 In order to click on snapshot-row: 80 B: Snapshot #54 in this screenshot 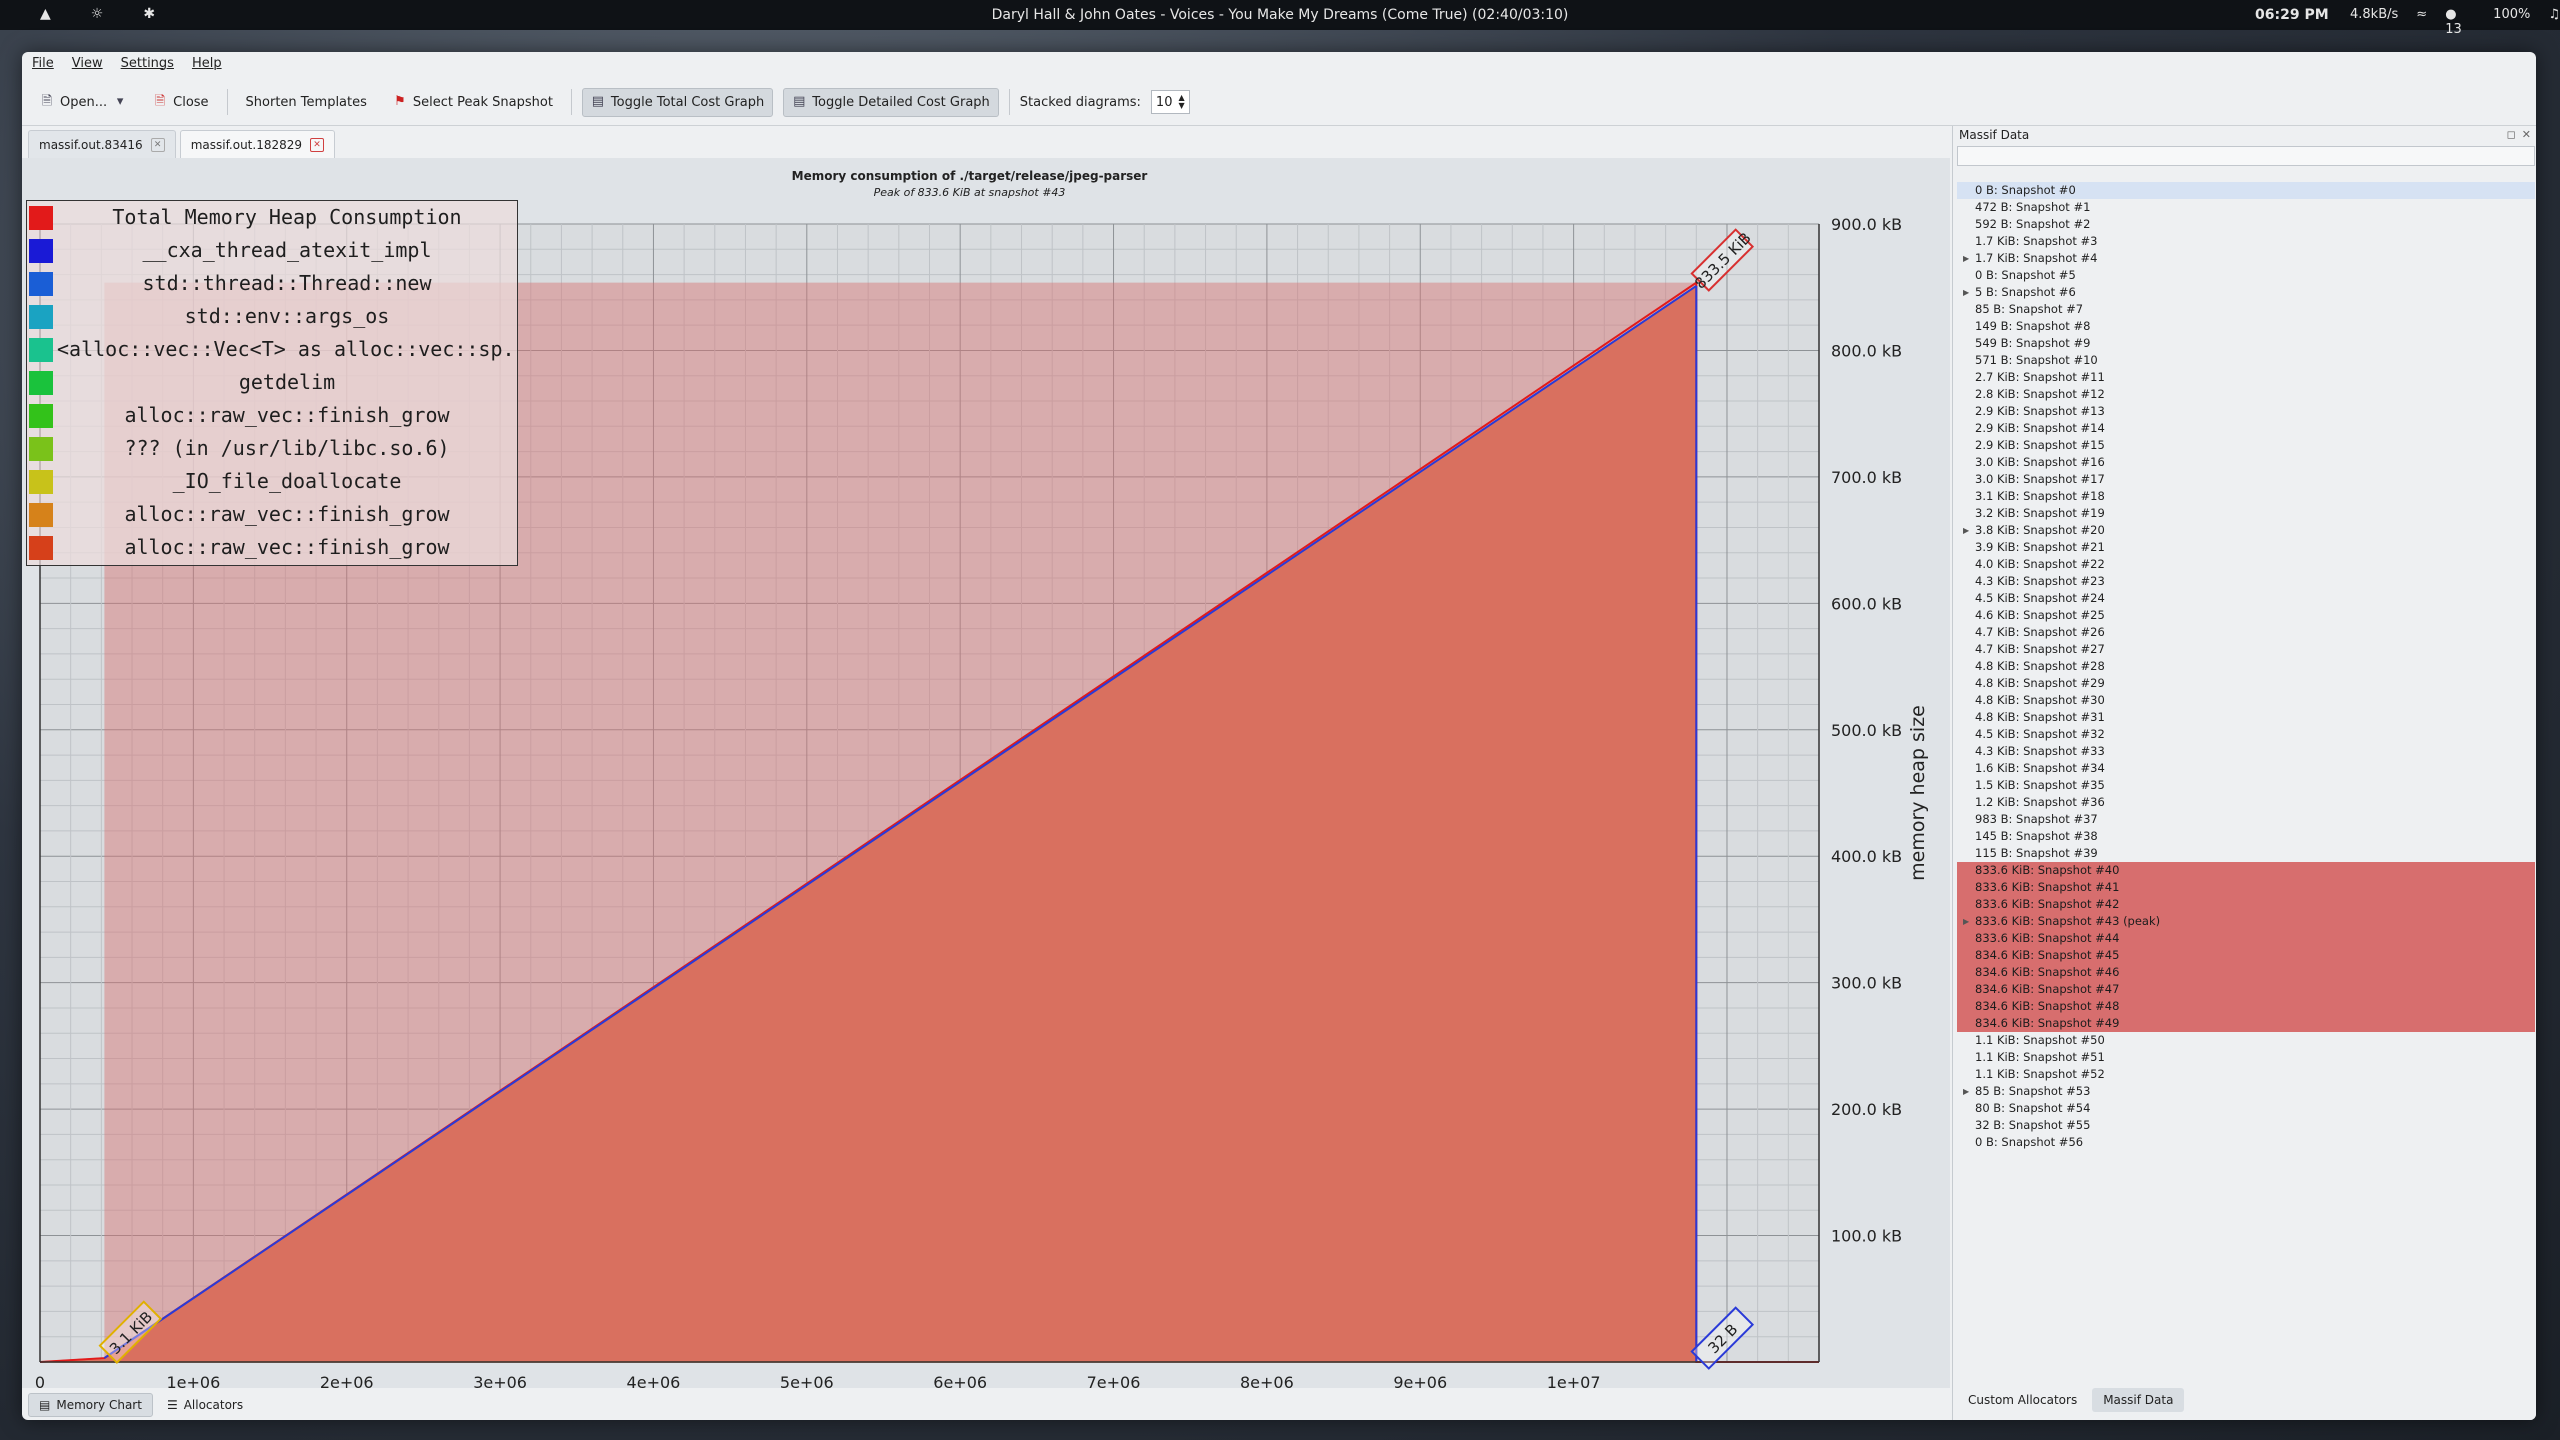, I will do `click(2246, 1108)`.